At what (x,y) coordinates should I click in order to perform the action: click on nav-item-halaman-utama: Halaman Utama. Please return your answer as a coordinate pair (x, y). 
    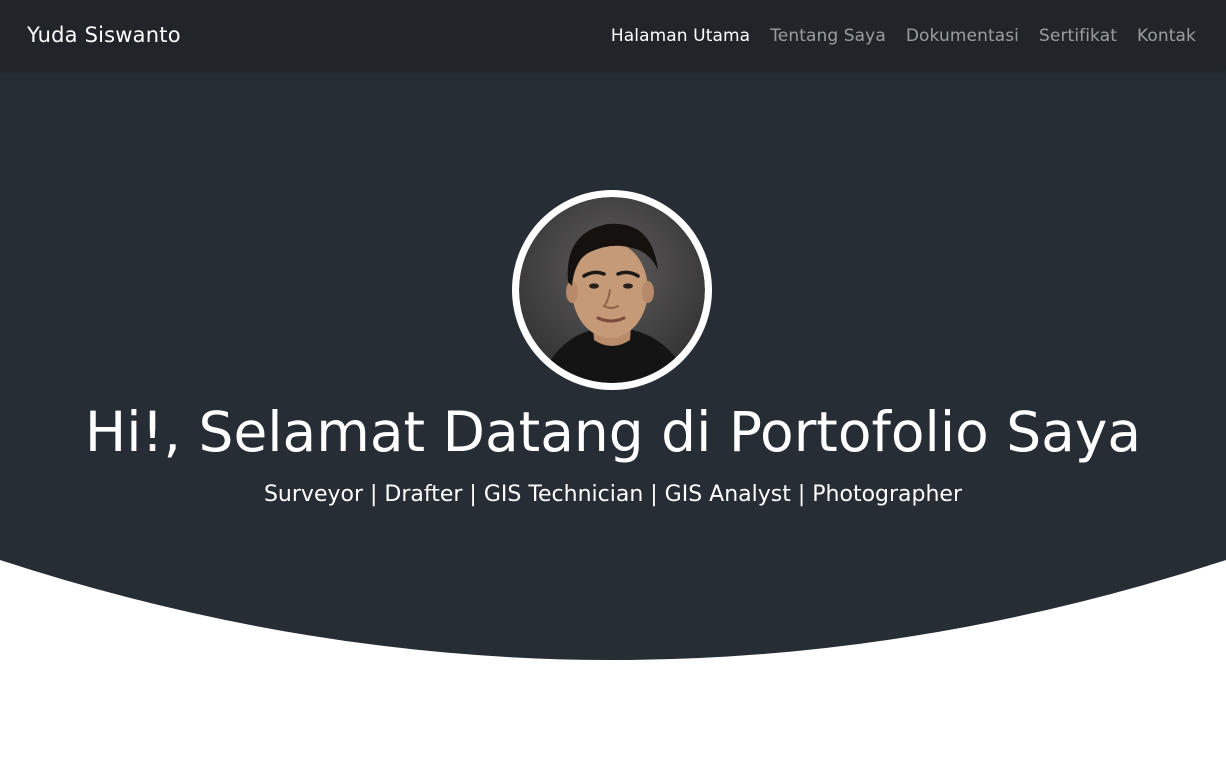
    Looking at the image, I should click on (680, 36).